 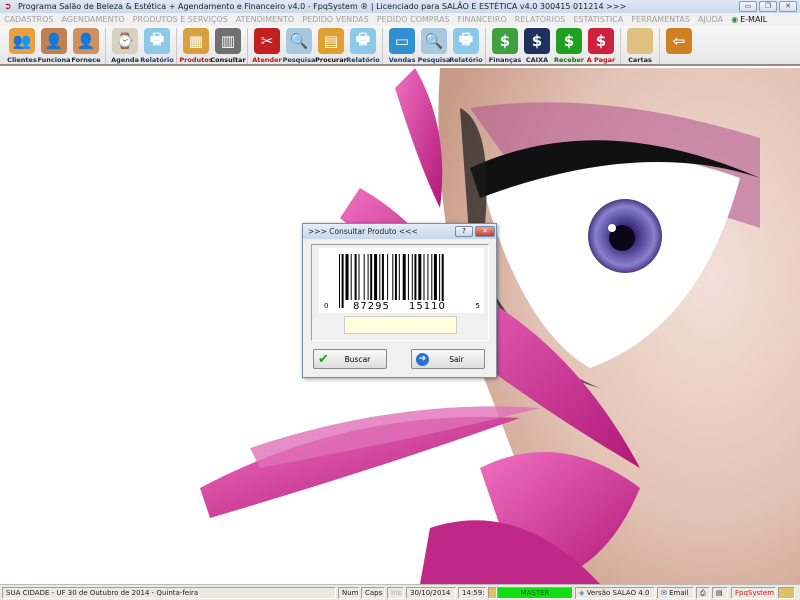 I want to click on menu-relatórios: RELATÓRIOS, so click(x=540, y=19).